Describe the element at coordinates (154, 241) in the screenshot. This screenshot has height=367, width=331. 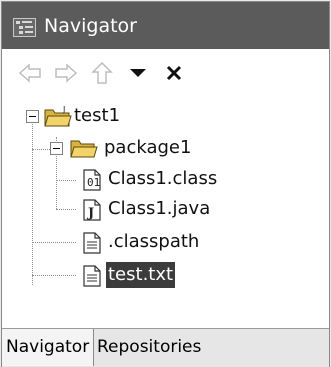
I see `classpath-file-name: .classpath` at that location.